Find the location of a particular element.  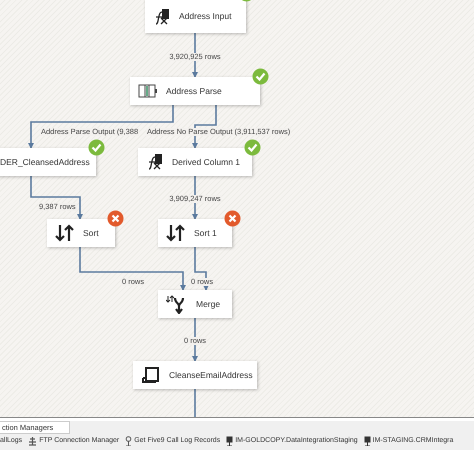

node-title: DER_CleansedAddress is located at coordinates (45, 162).